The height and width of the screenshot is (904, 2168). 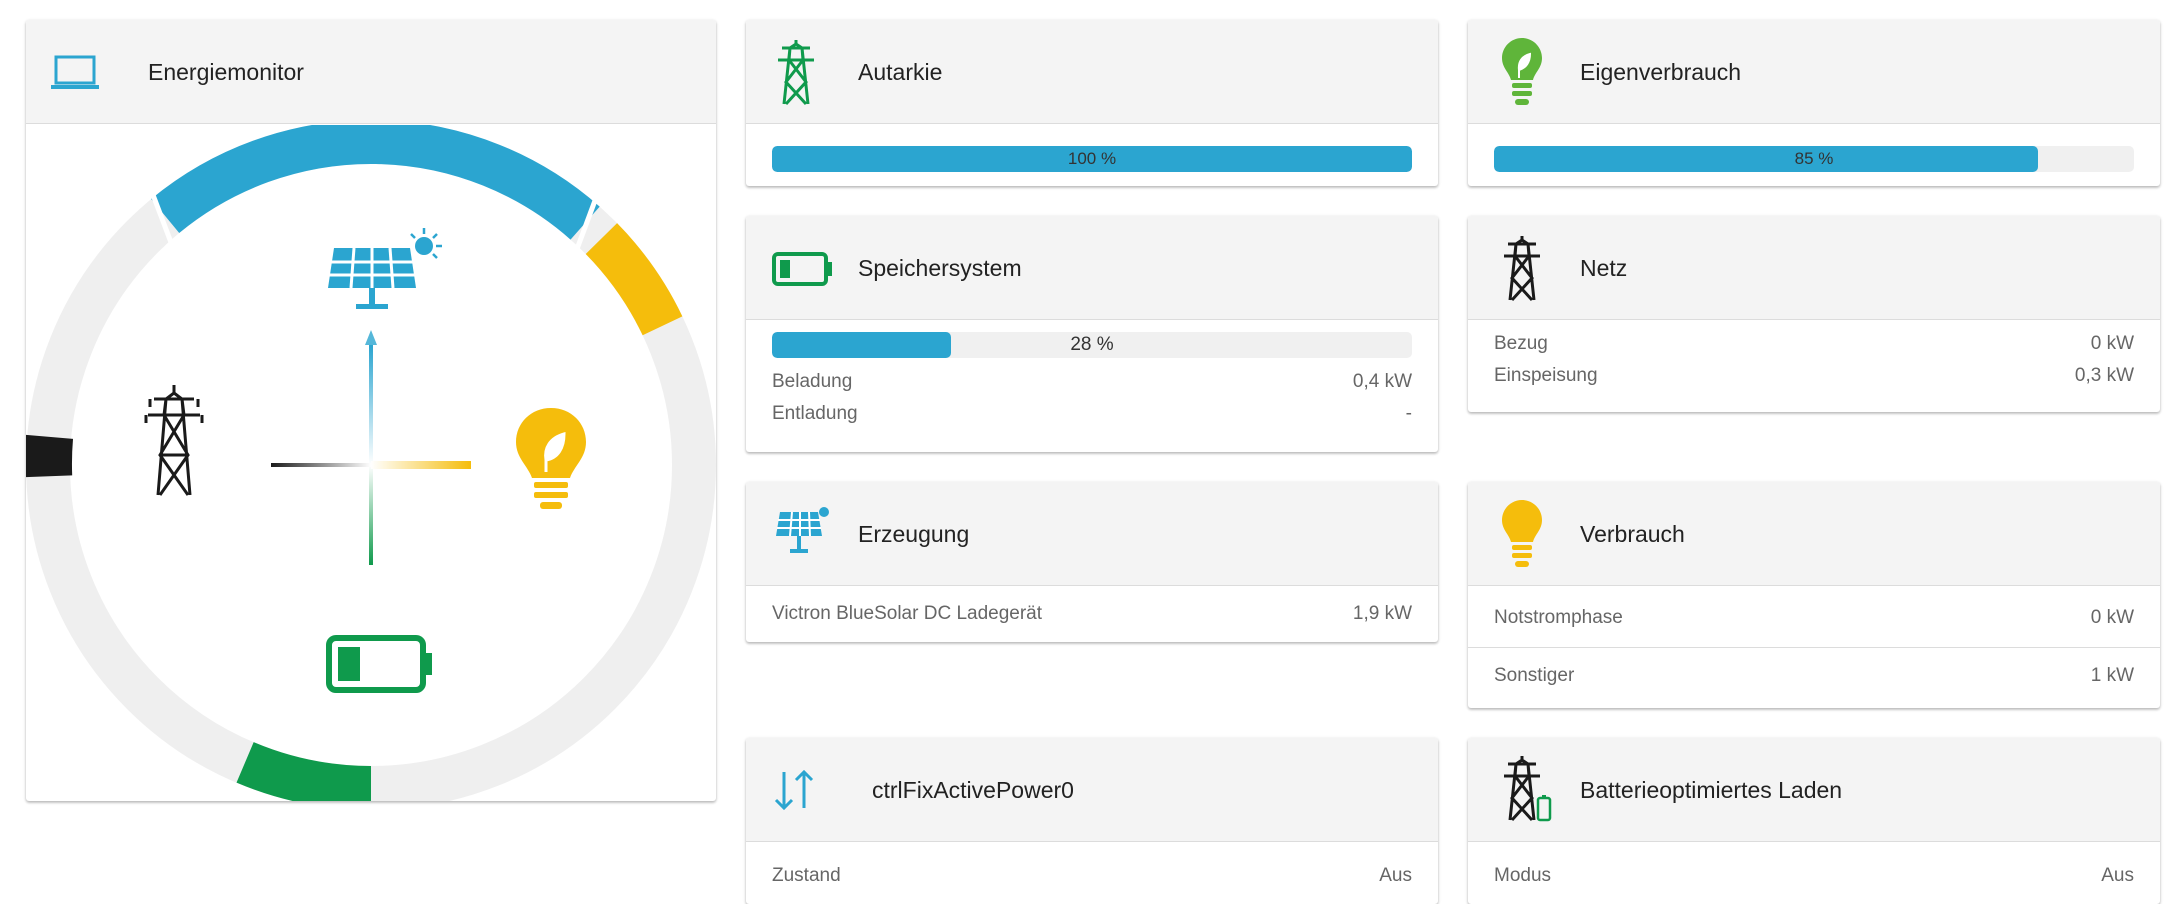 I want to click on sonstiger-value: 1 kW, so click(x=2112, y=675).